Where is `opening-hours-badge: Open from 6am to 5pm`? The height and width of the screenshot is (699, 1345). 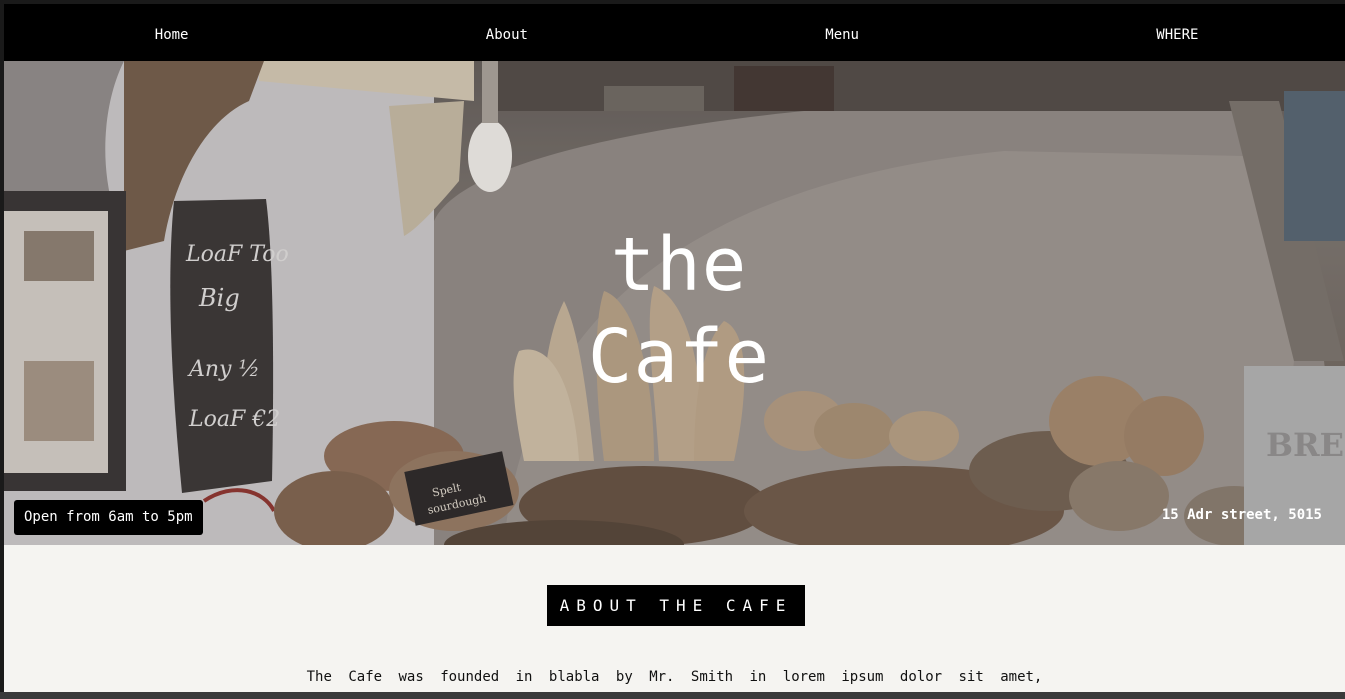
opening-hours-badge: Open from 6am to 5pm is located at coordinates (108, 517).